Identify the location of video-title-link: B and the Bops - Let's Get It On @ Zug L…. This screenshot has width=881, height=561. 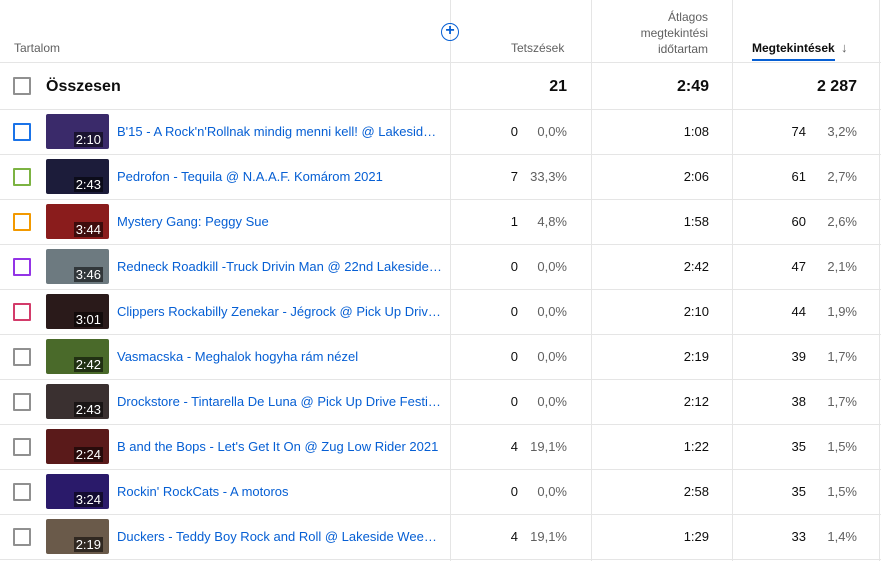
(280, 446).